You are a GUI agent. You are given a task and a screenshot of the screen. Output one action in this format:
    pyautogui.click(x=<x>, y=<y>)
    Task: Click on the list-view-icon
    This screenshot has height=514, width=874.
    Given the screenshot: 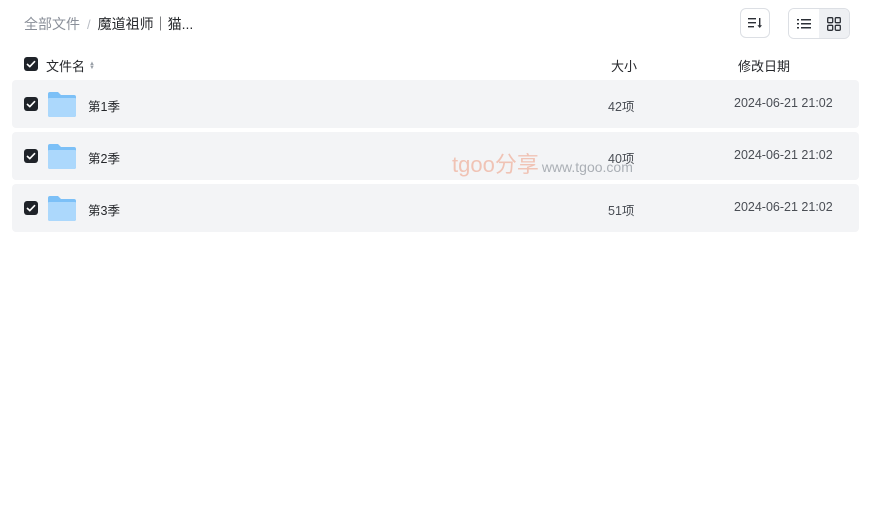 What is the action you would take?
    pyautogui.click(x=804, y=23)
    